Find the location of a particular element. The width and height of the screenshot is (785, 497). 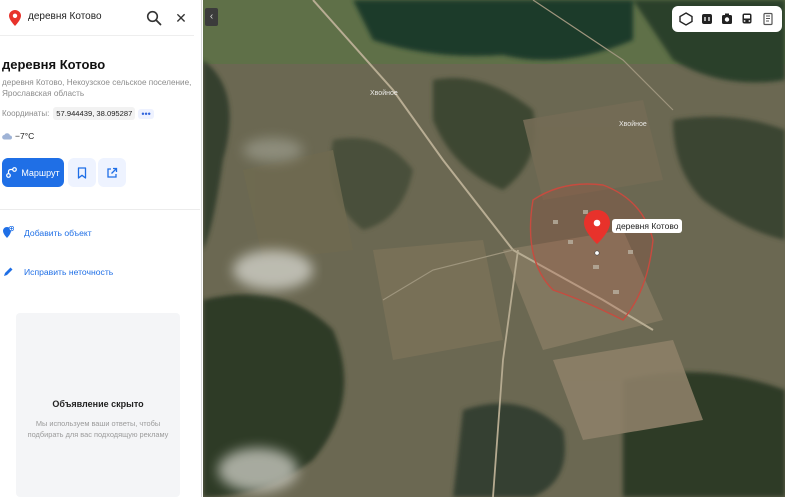

add-object-link: Добавить объект is located at coordinates (47, 232).